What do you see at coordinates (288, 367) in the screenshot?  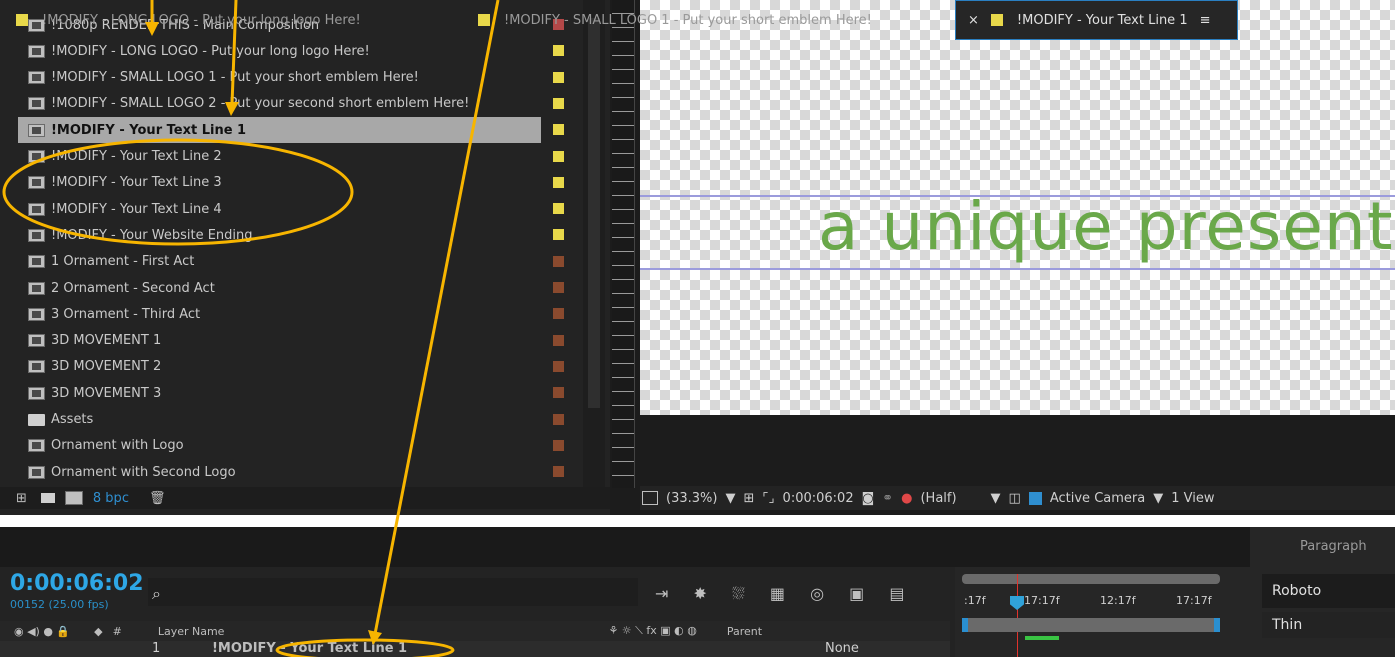 I see `project-item: 3D MOVEMENT 2` at bounding box center [288, 367].